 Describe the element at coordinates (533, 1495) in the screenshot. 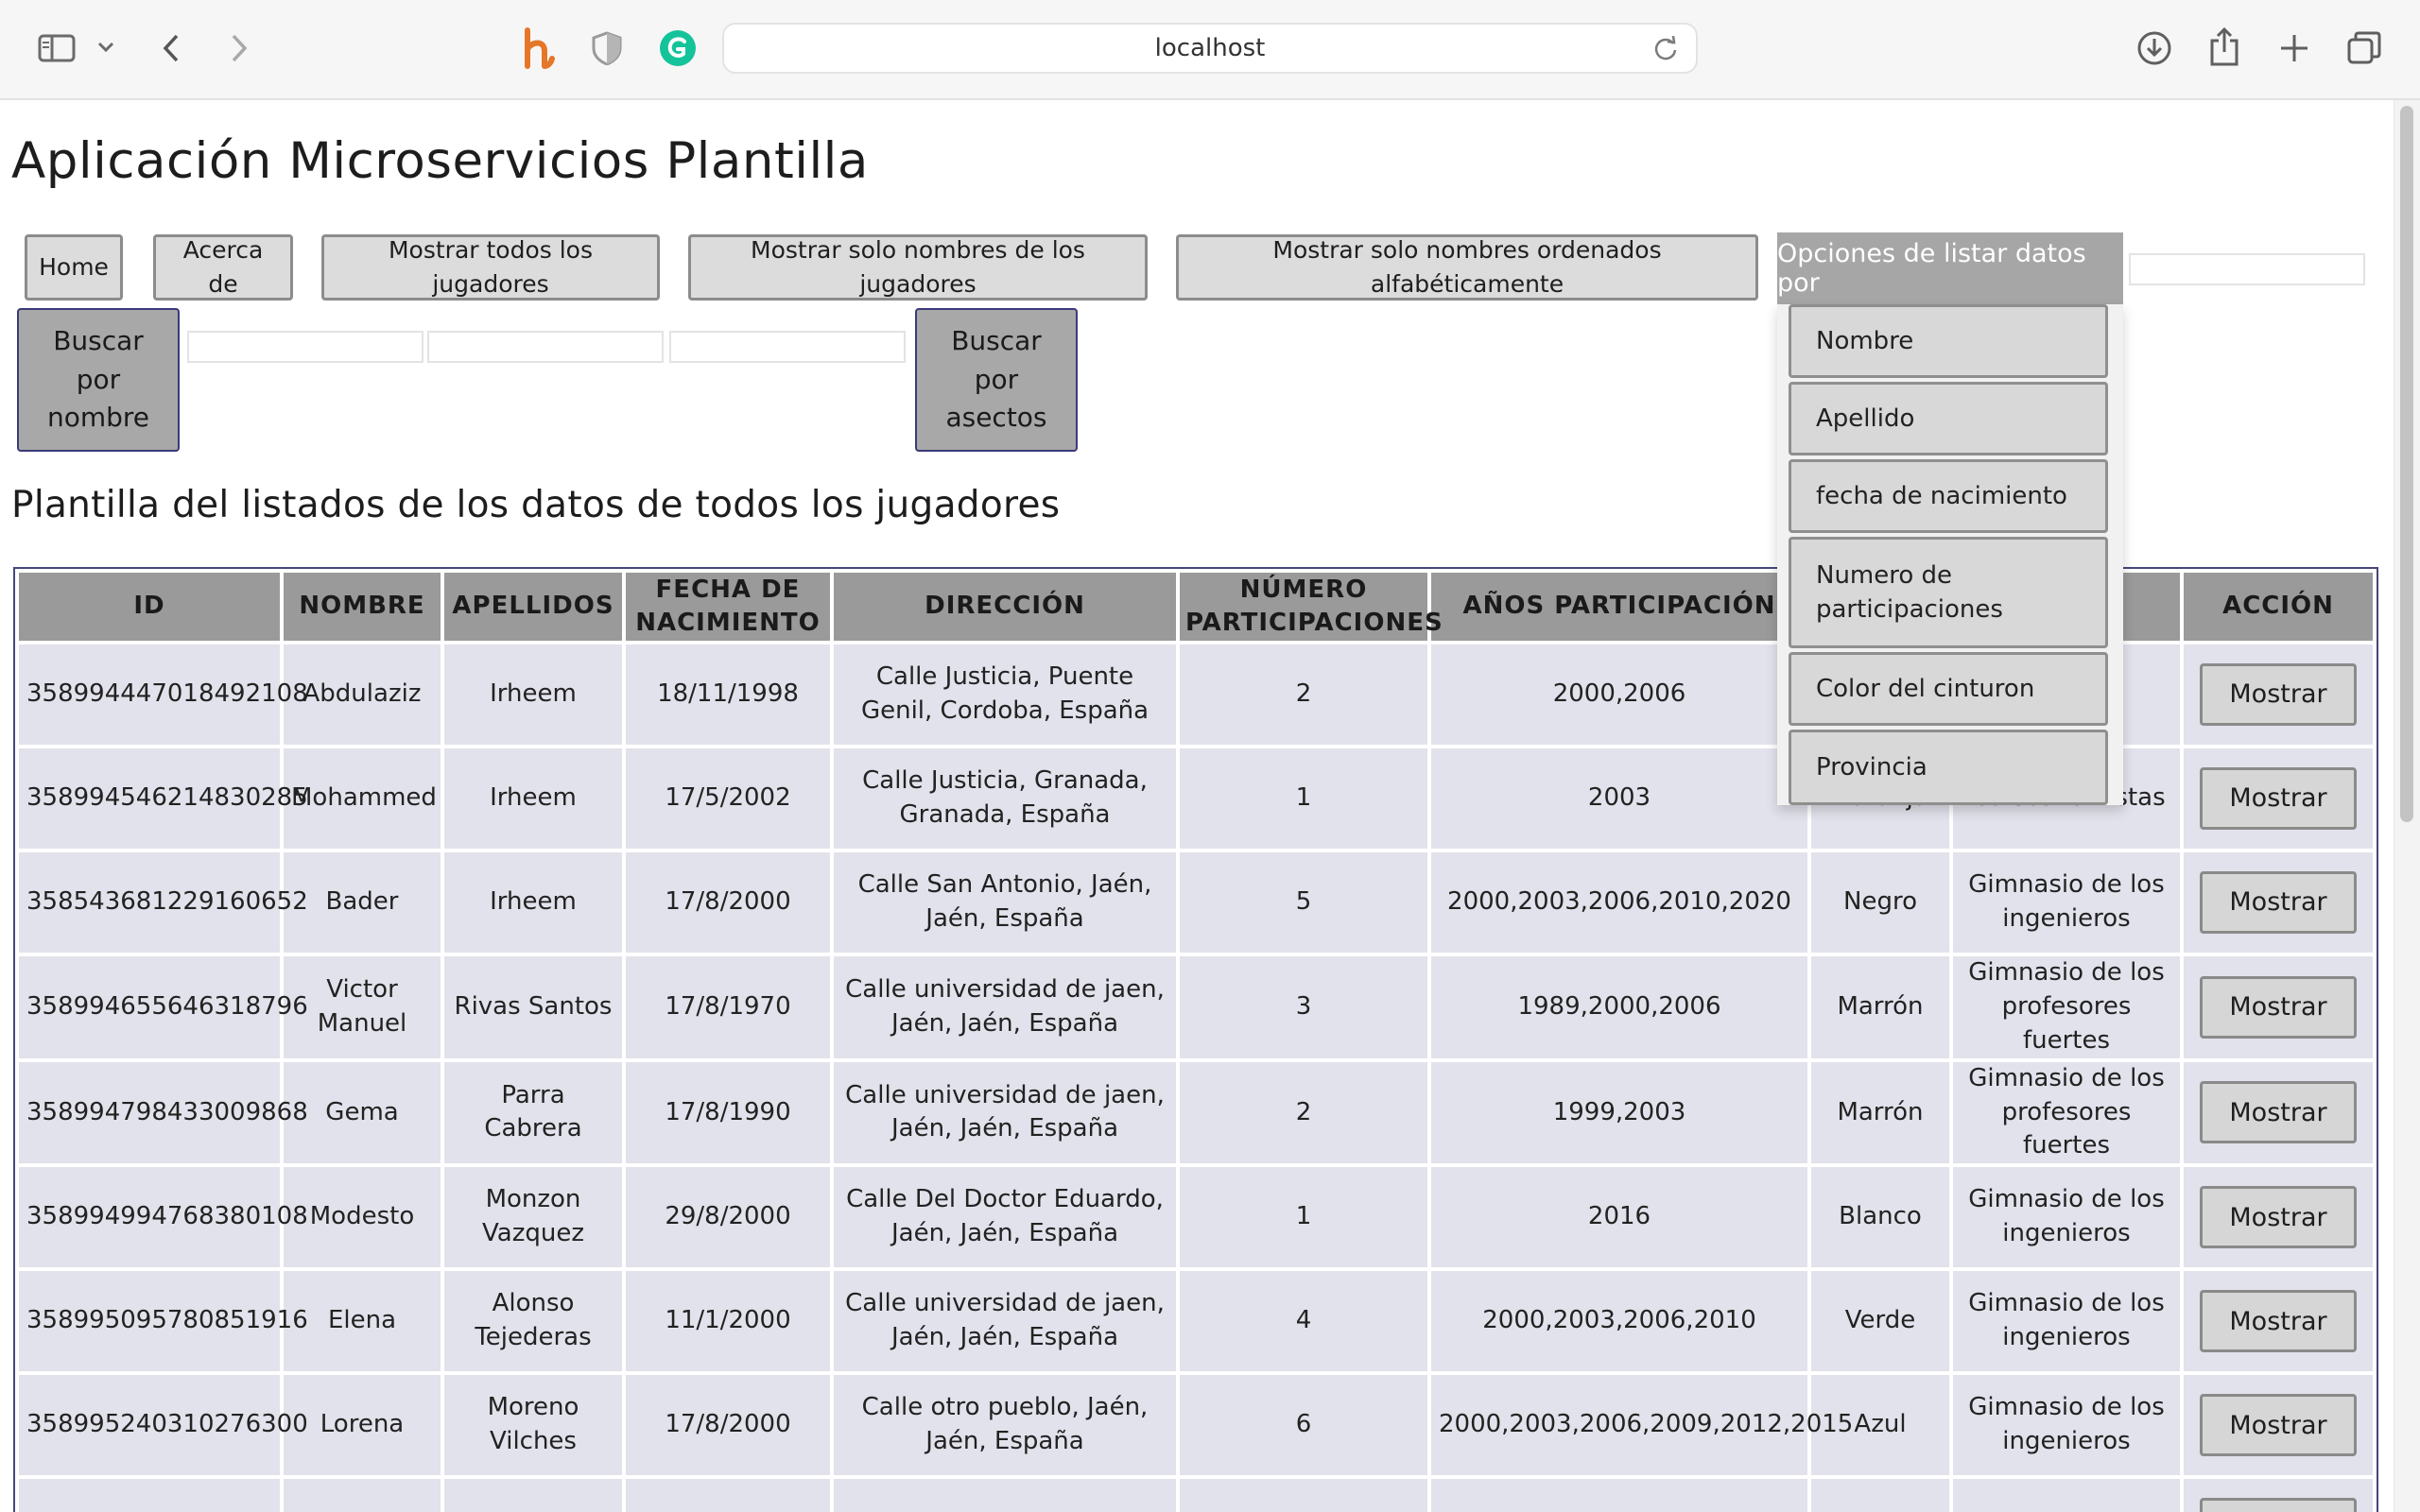

I see `cell-surname` at that location.